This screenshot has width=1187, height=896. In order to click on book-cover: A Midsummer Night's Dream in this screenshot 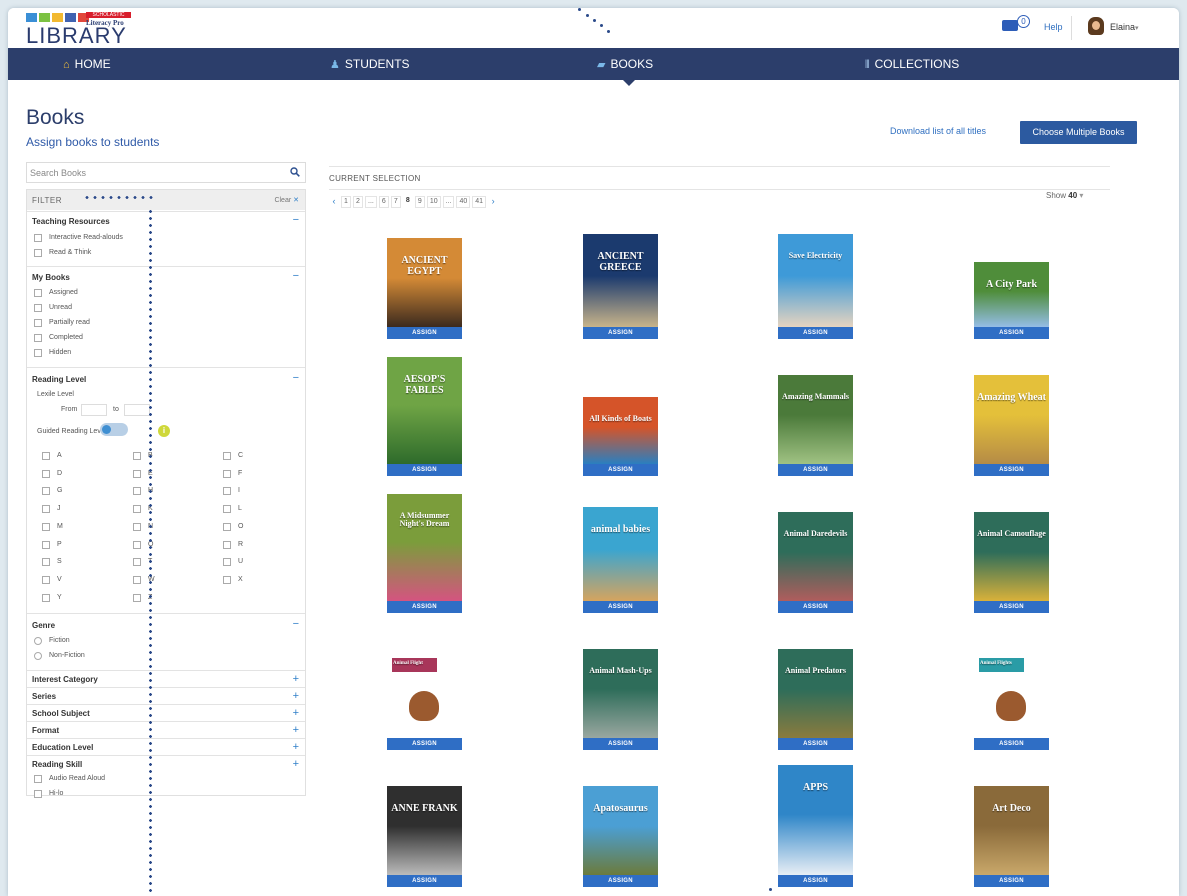, I will do `click(424, 547)`.